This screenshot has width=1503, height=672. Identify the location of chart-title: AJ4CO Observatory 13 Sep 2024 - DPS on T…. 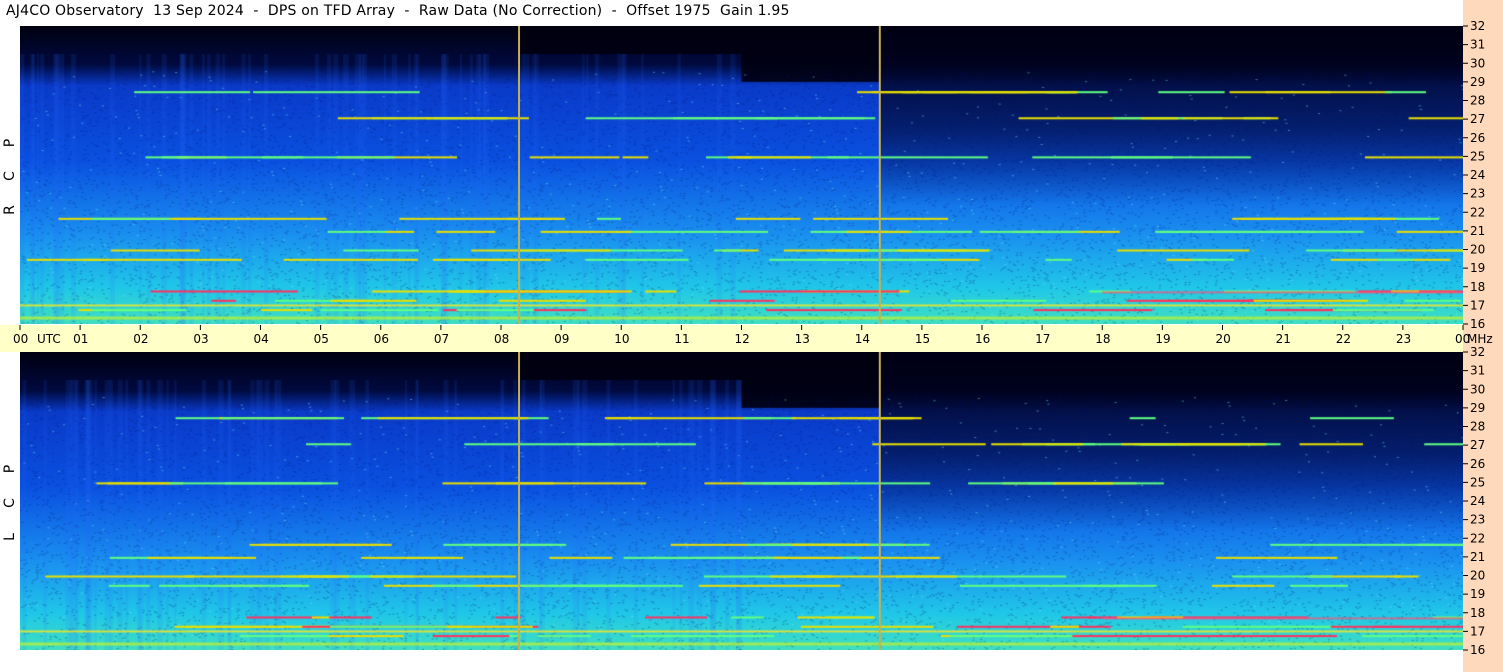
(398, 11).